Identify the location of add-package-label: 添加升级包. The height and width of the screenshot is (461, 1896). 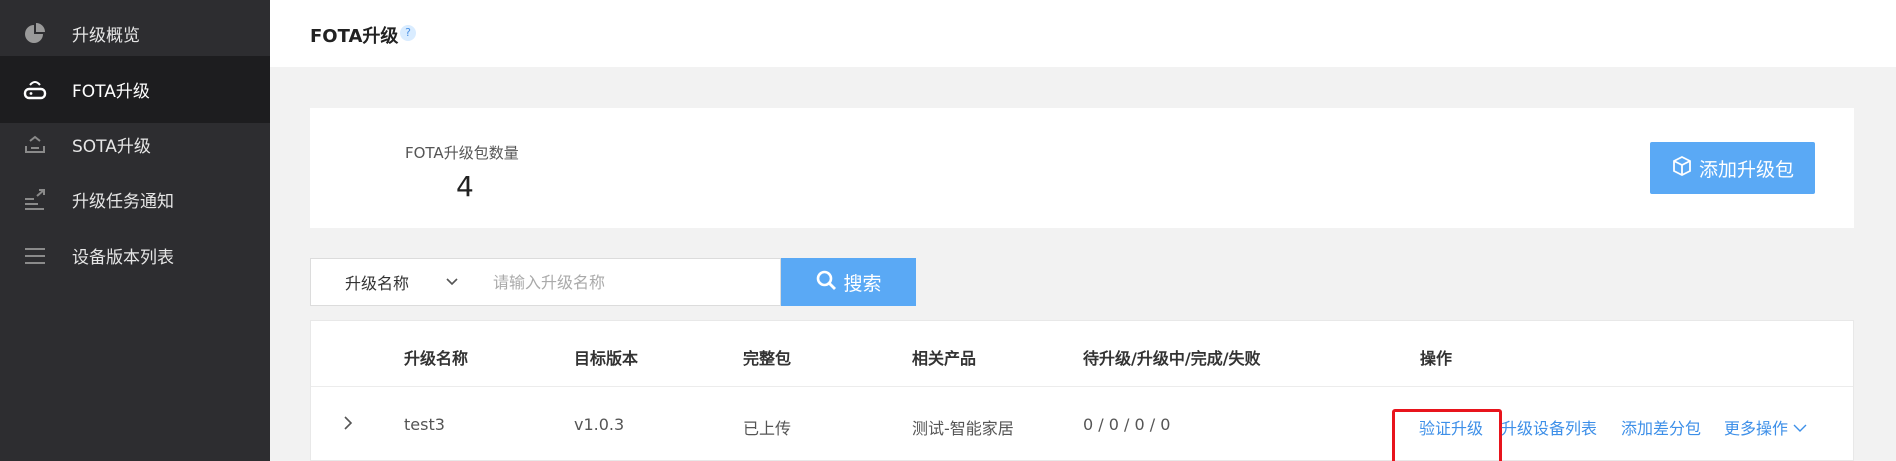
(1746, 169).